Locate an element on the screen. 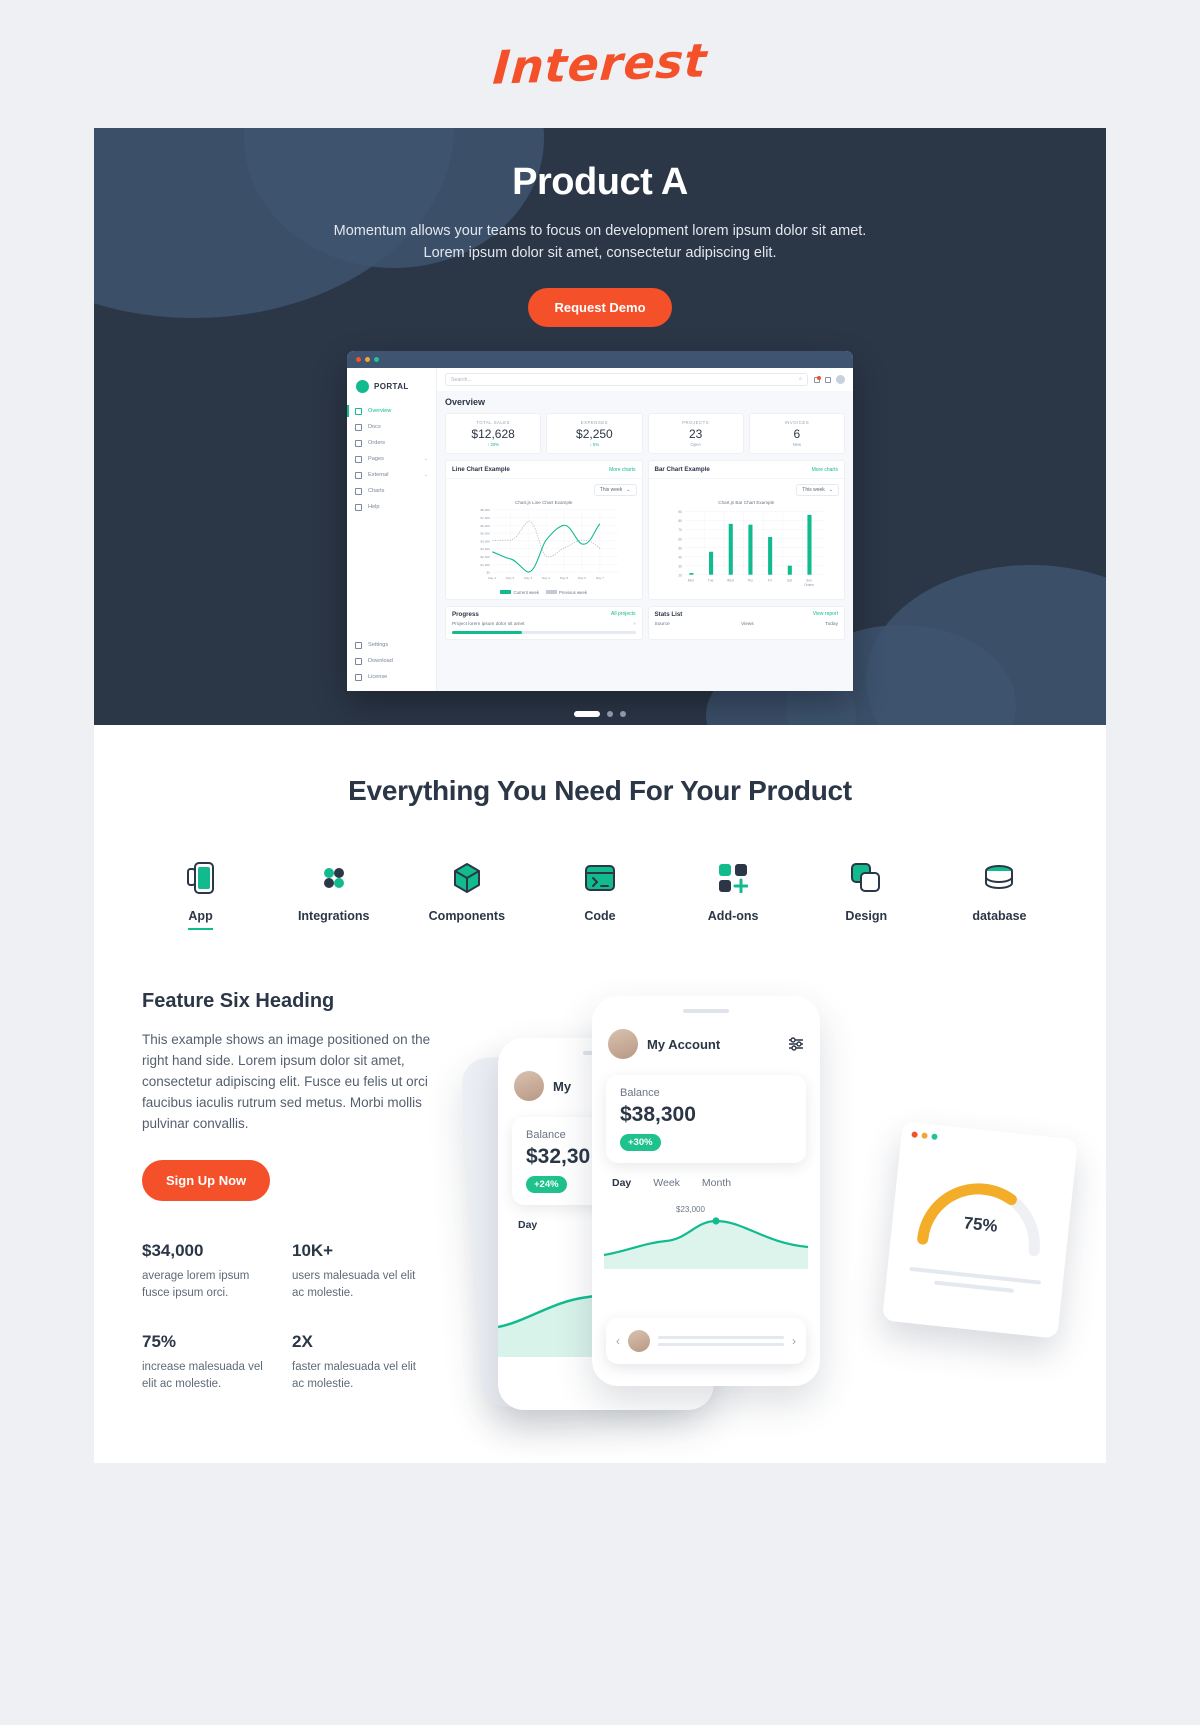  svg-text: 20 is located at coordinates (680, 575).